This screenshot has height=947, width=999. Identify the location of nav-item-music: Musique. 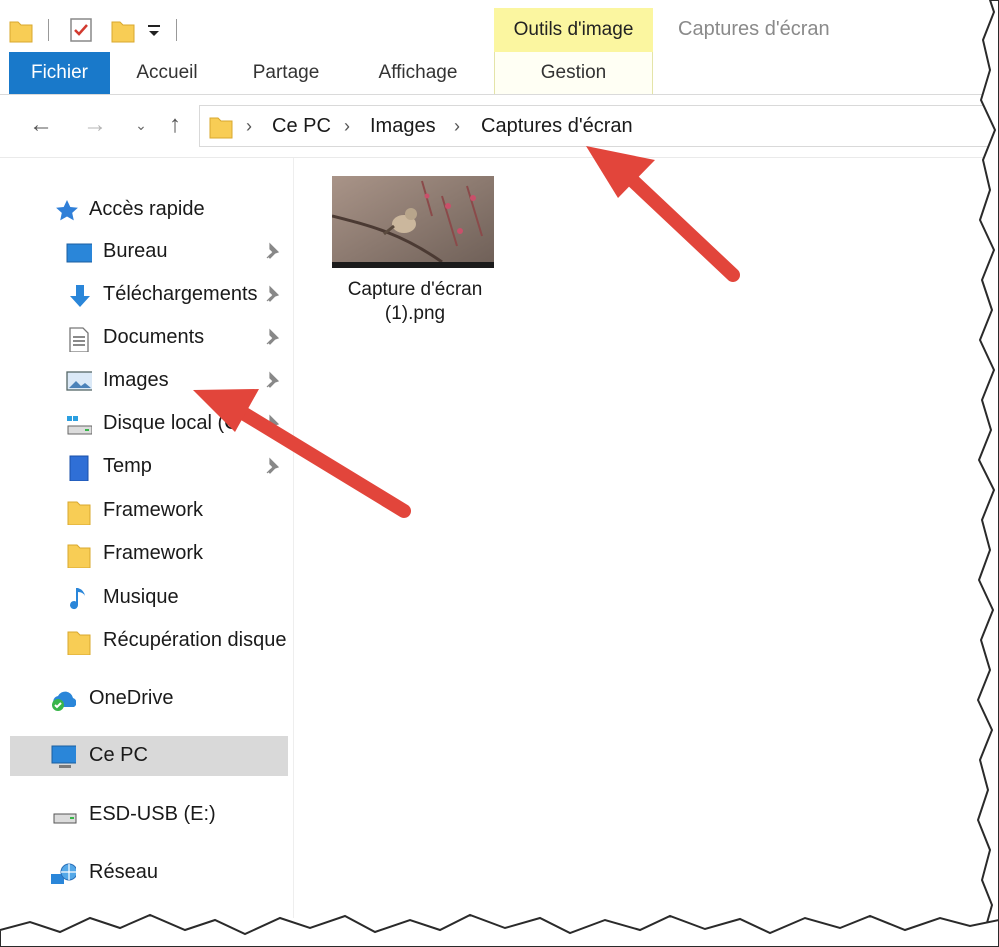
(149, 598).